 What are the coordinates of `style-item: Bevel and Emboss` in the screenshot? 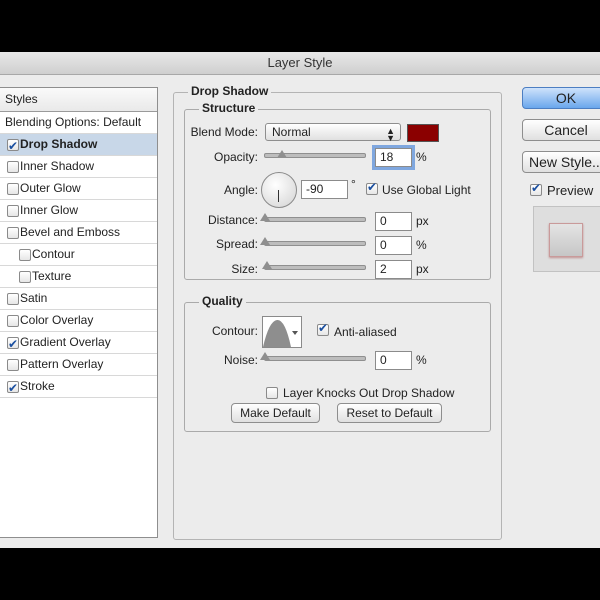 It's located at (78, 233).